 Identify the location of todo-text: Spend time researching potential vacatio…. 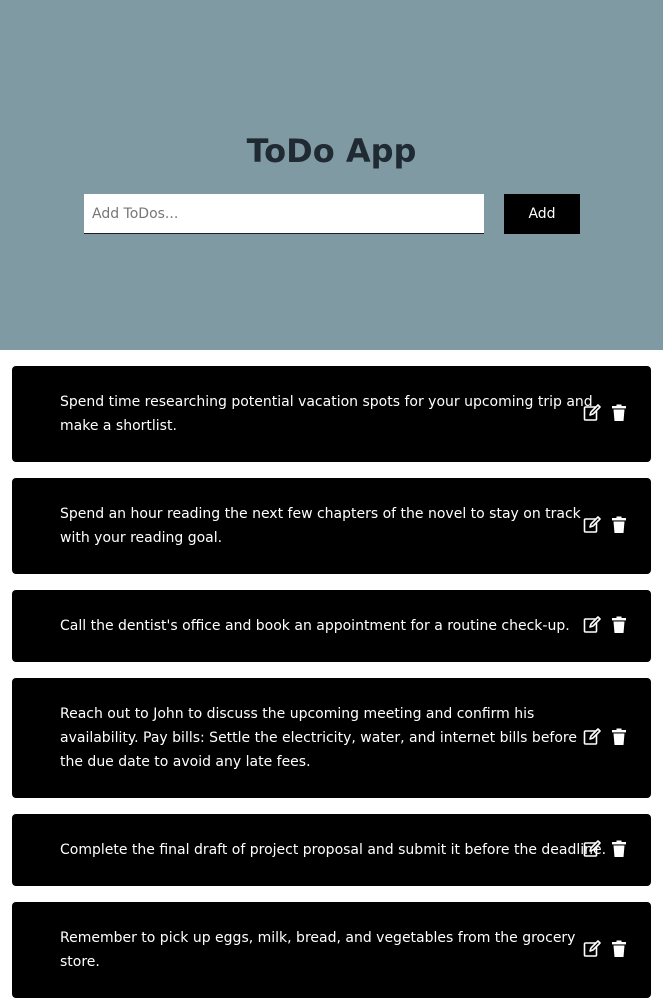
(326, 414).